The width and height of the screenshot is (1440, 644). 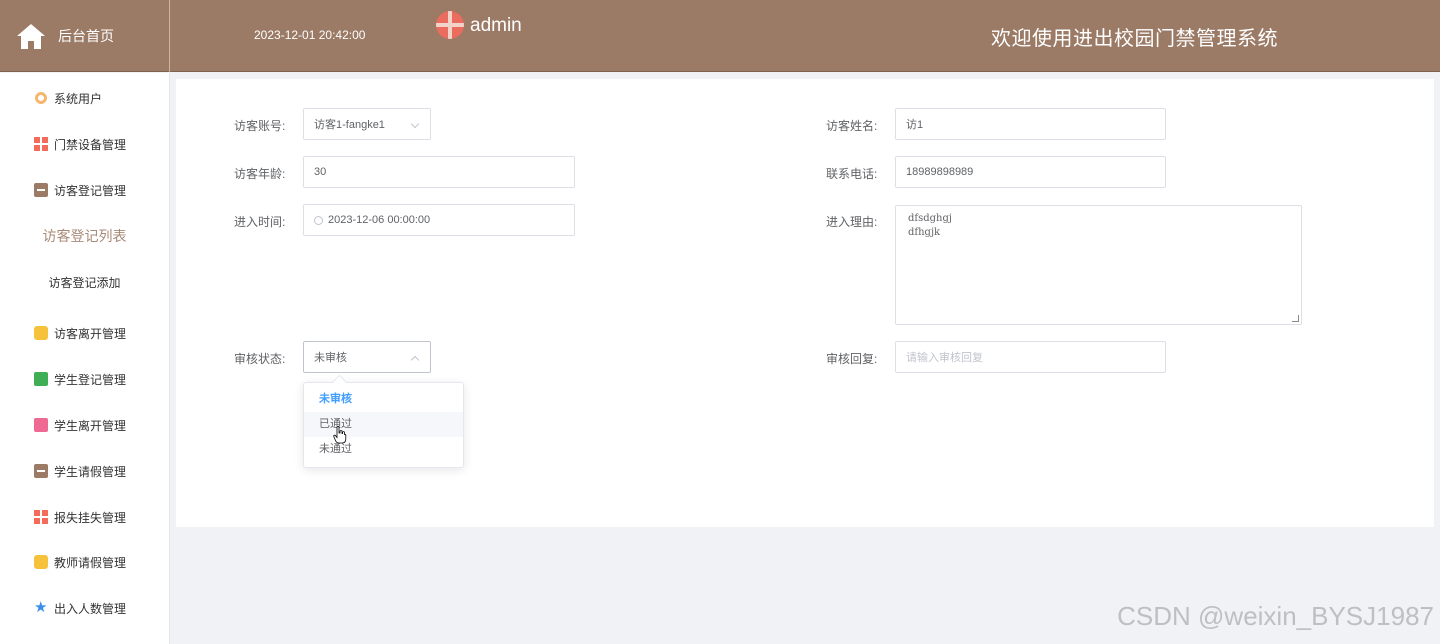 I want to click on option-approved: 已通过, so click(x=383, y=424).